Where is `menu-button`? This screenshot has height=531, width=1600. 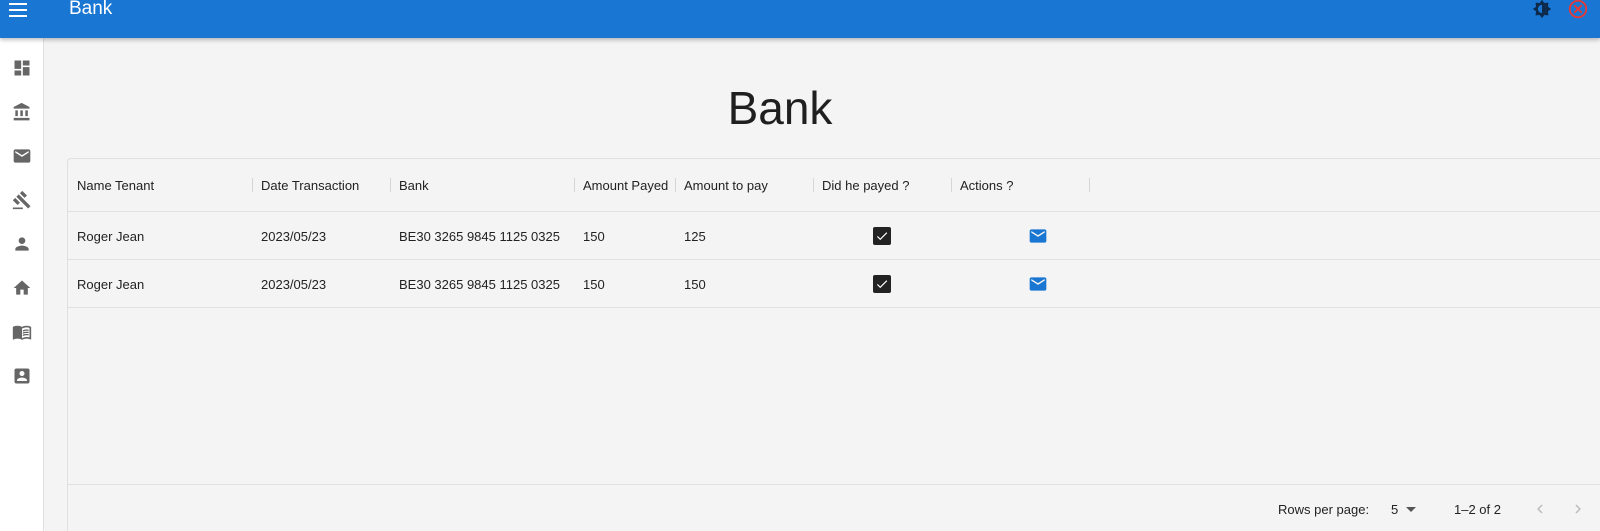
menu-button is located at coordinates (18, 10).